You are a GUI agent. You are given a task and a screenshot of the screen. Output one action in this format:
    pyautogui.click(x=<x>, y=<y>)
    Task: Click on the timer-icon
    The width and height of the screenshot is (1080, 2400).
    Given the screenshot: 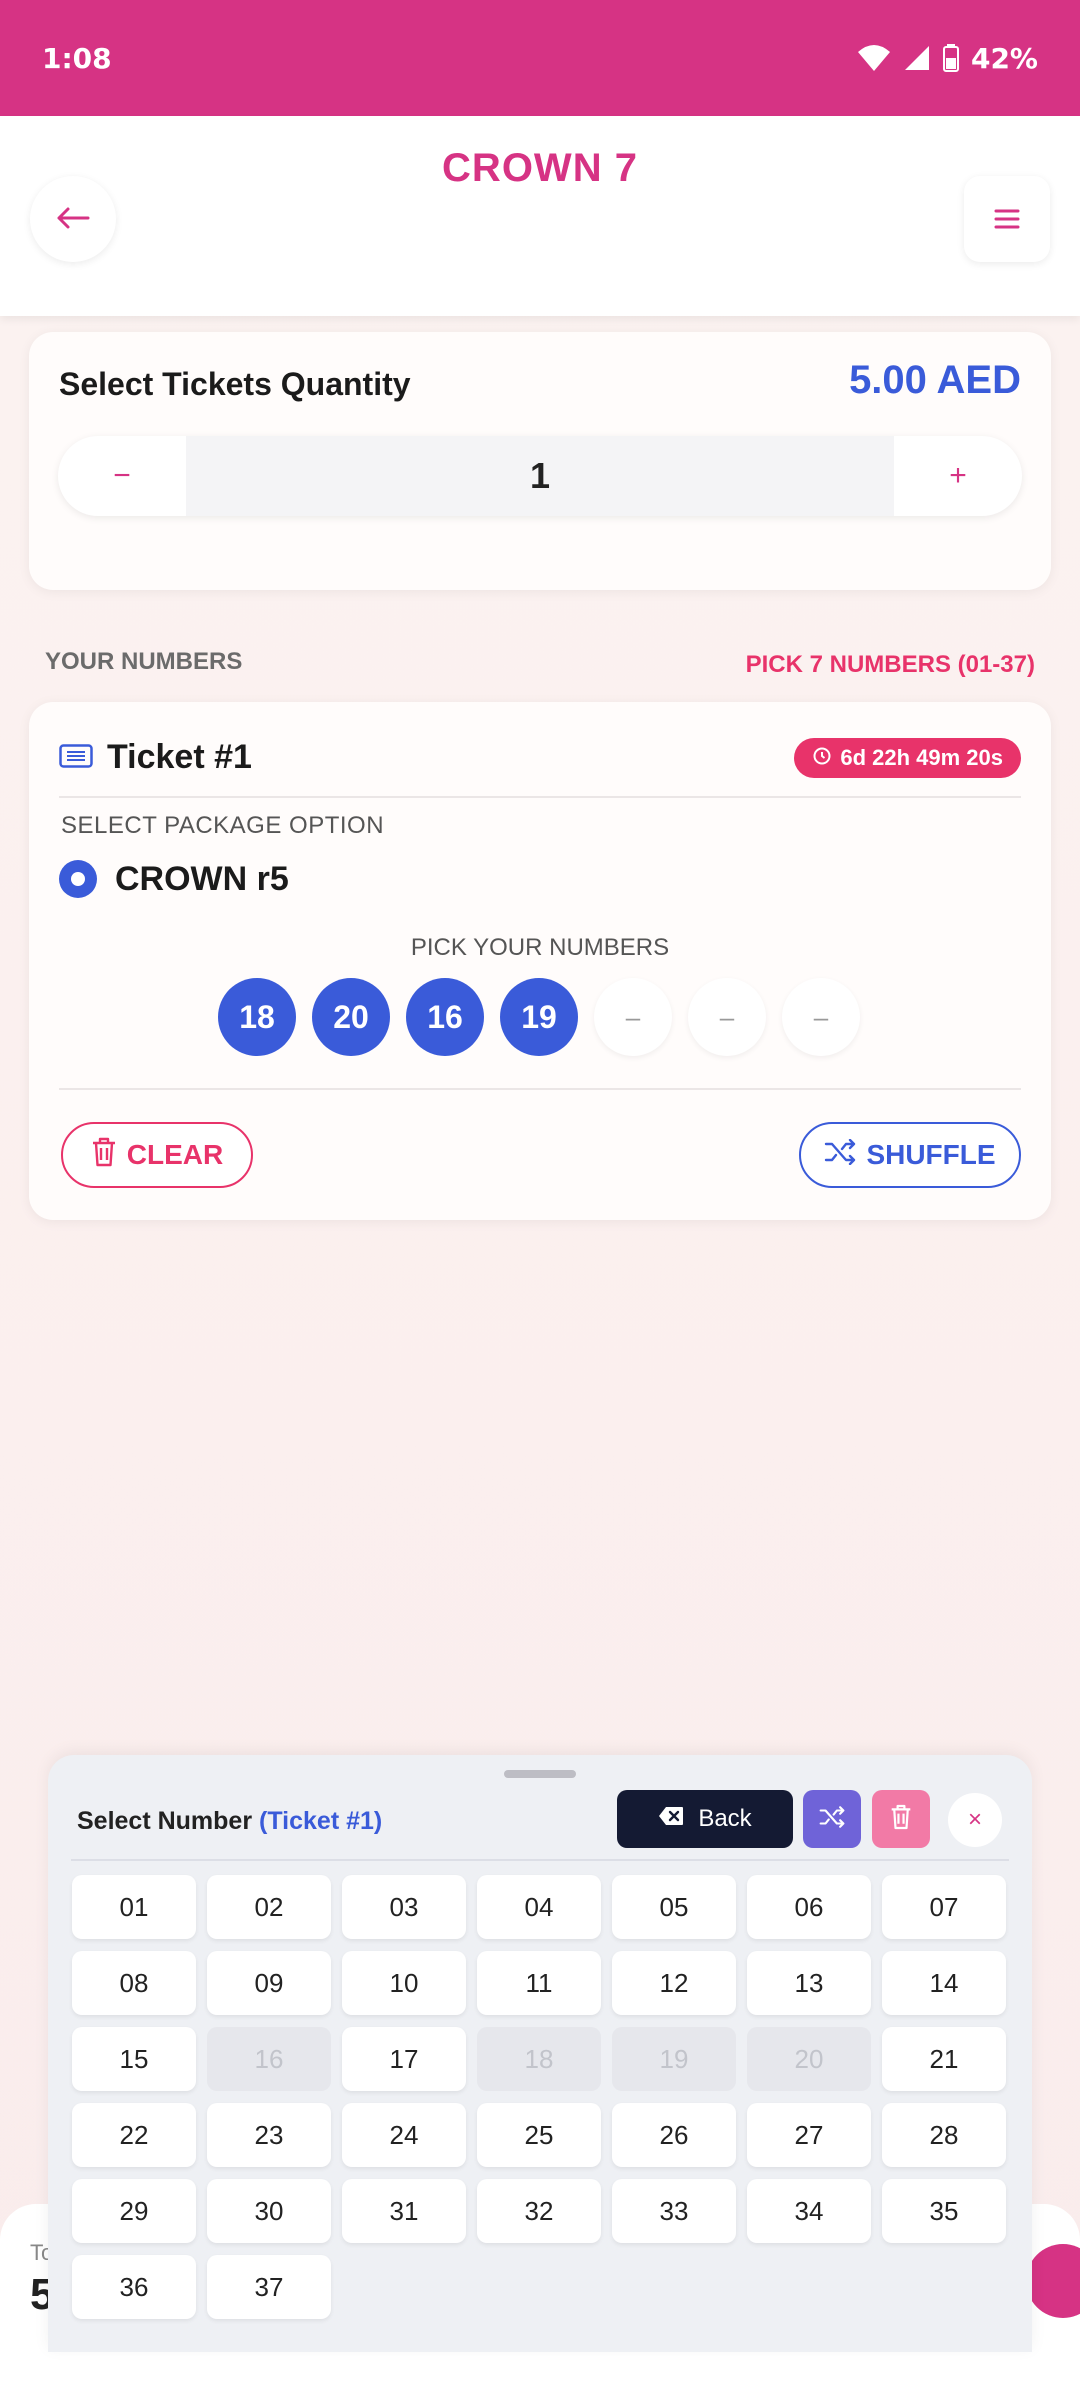 What is the action you would take?
    pyautogui.click(x=822, y=758)
    